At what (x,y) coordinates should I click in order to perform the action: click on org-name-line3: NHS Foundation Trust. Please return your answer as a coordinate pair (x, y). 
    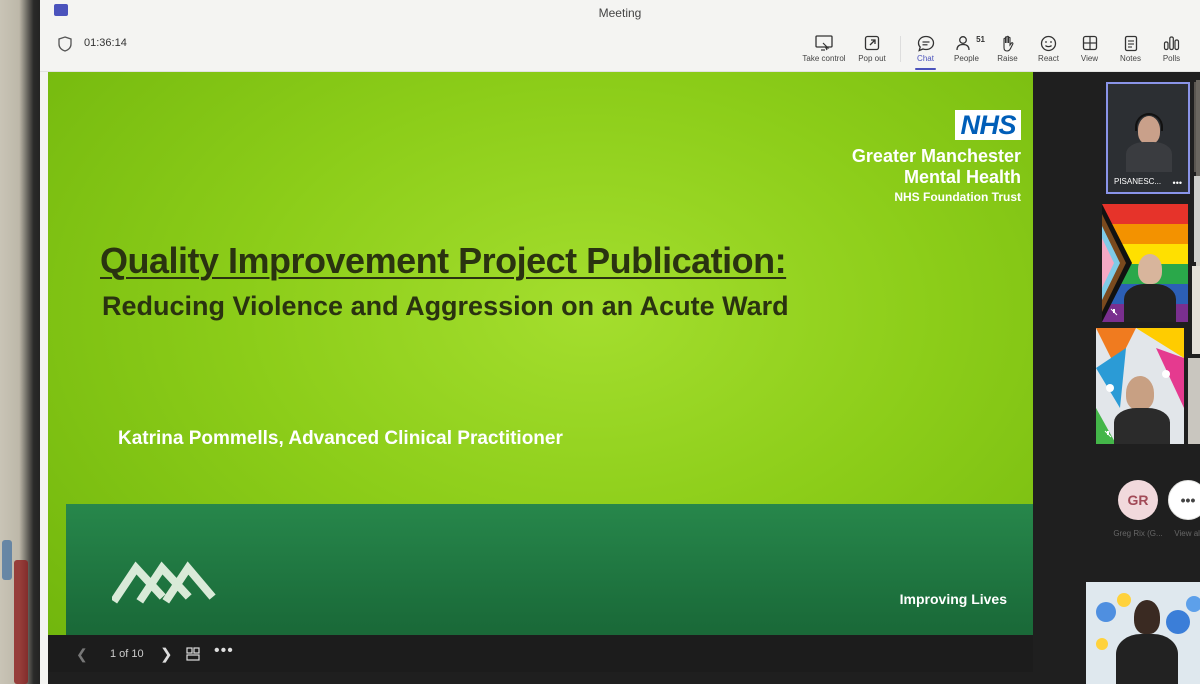
    Looking at the image, I should click on (957, 197).